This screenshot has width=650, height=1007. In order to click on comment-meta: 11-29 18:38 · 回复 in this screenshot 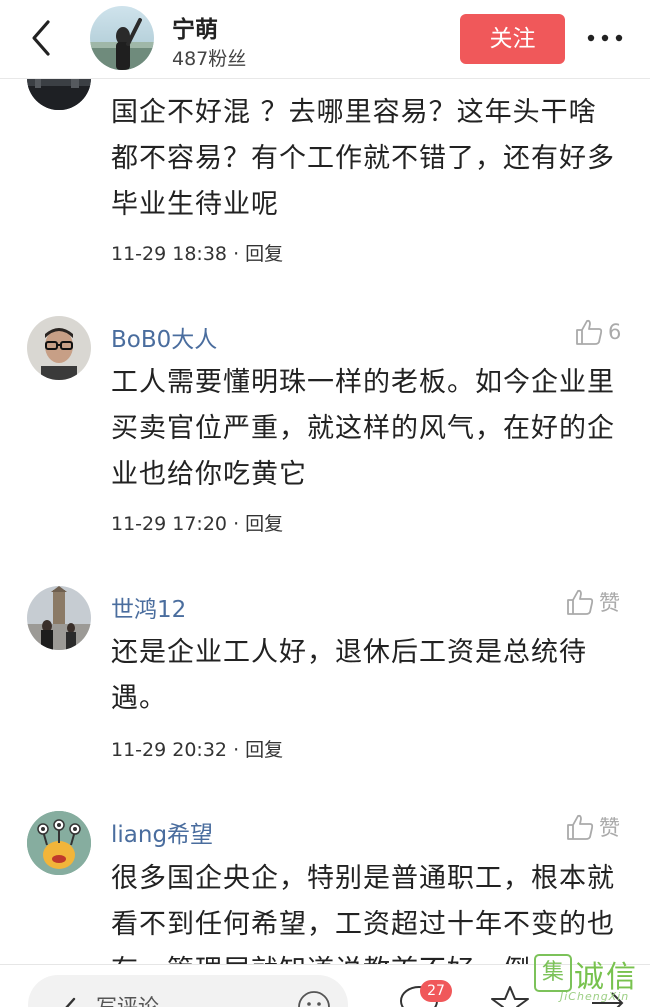, I will do `click(197, 254)`.